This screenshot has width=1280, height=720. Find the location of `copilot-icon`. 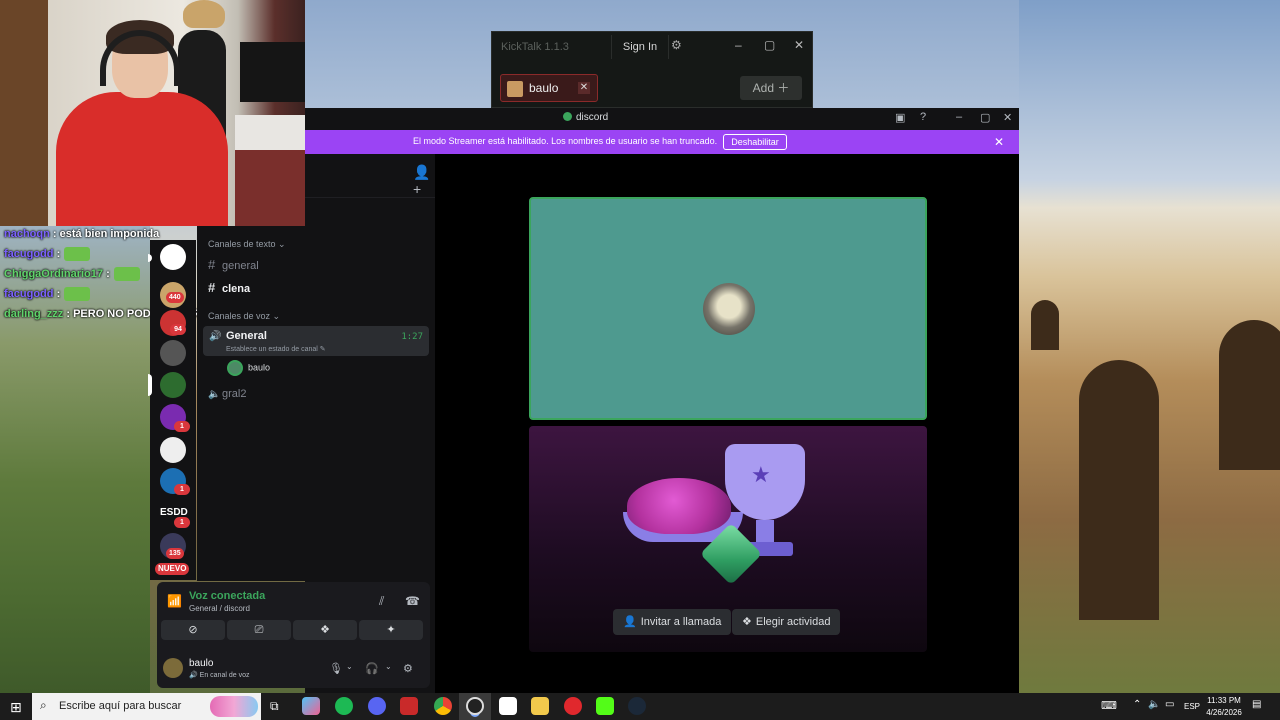

copilot-icon is located at coordinates (311, 706).